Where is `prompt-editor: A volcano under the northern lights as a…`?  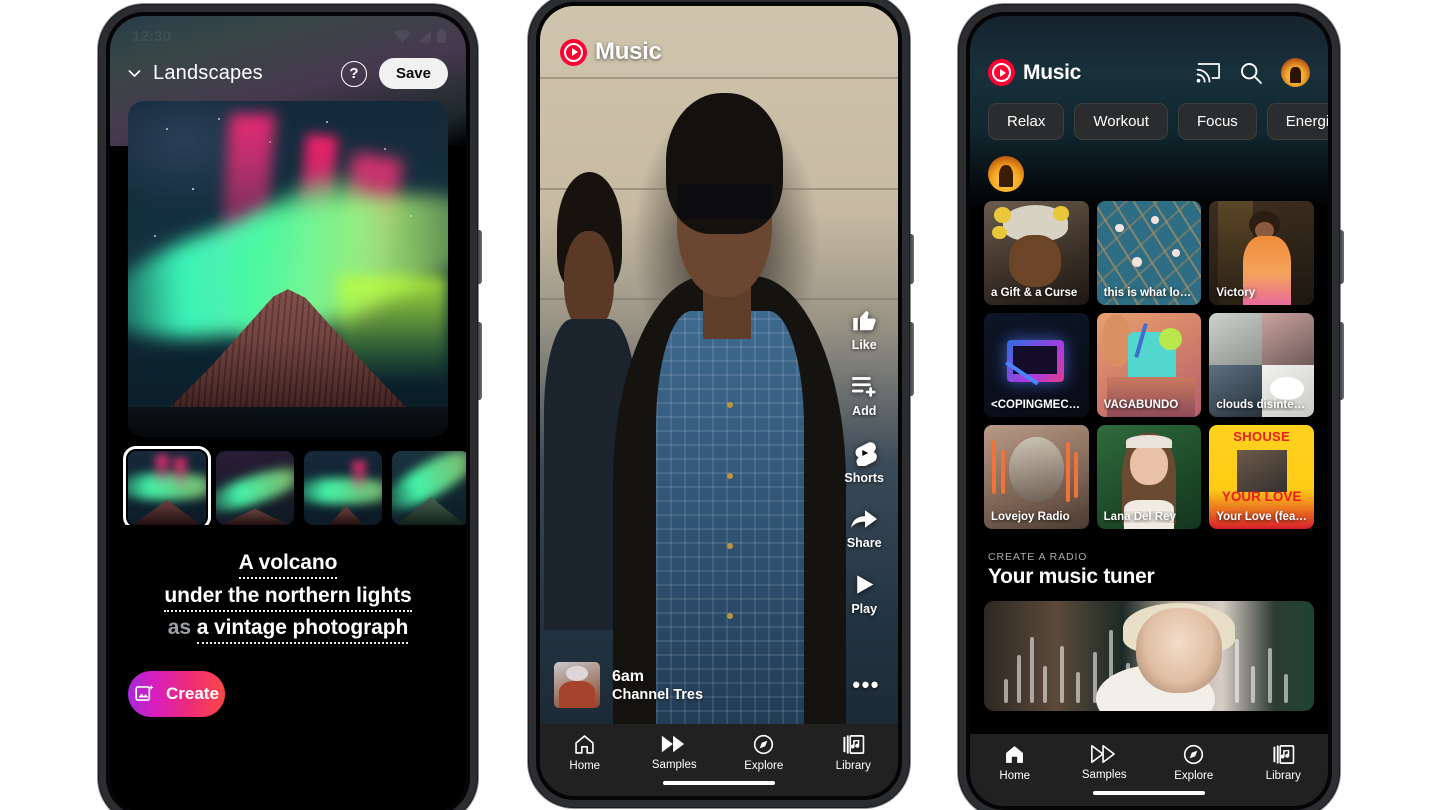
prompt-editor: A volcano under the northern lights as a… is located at coordinates (288, 585).